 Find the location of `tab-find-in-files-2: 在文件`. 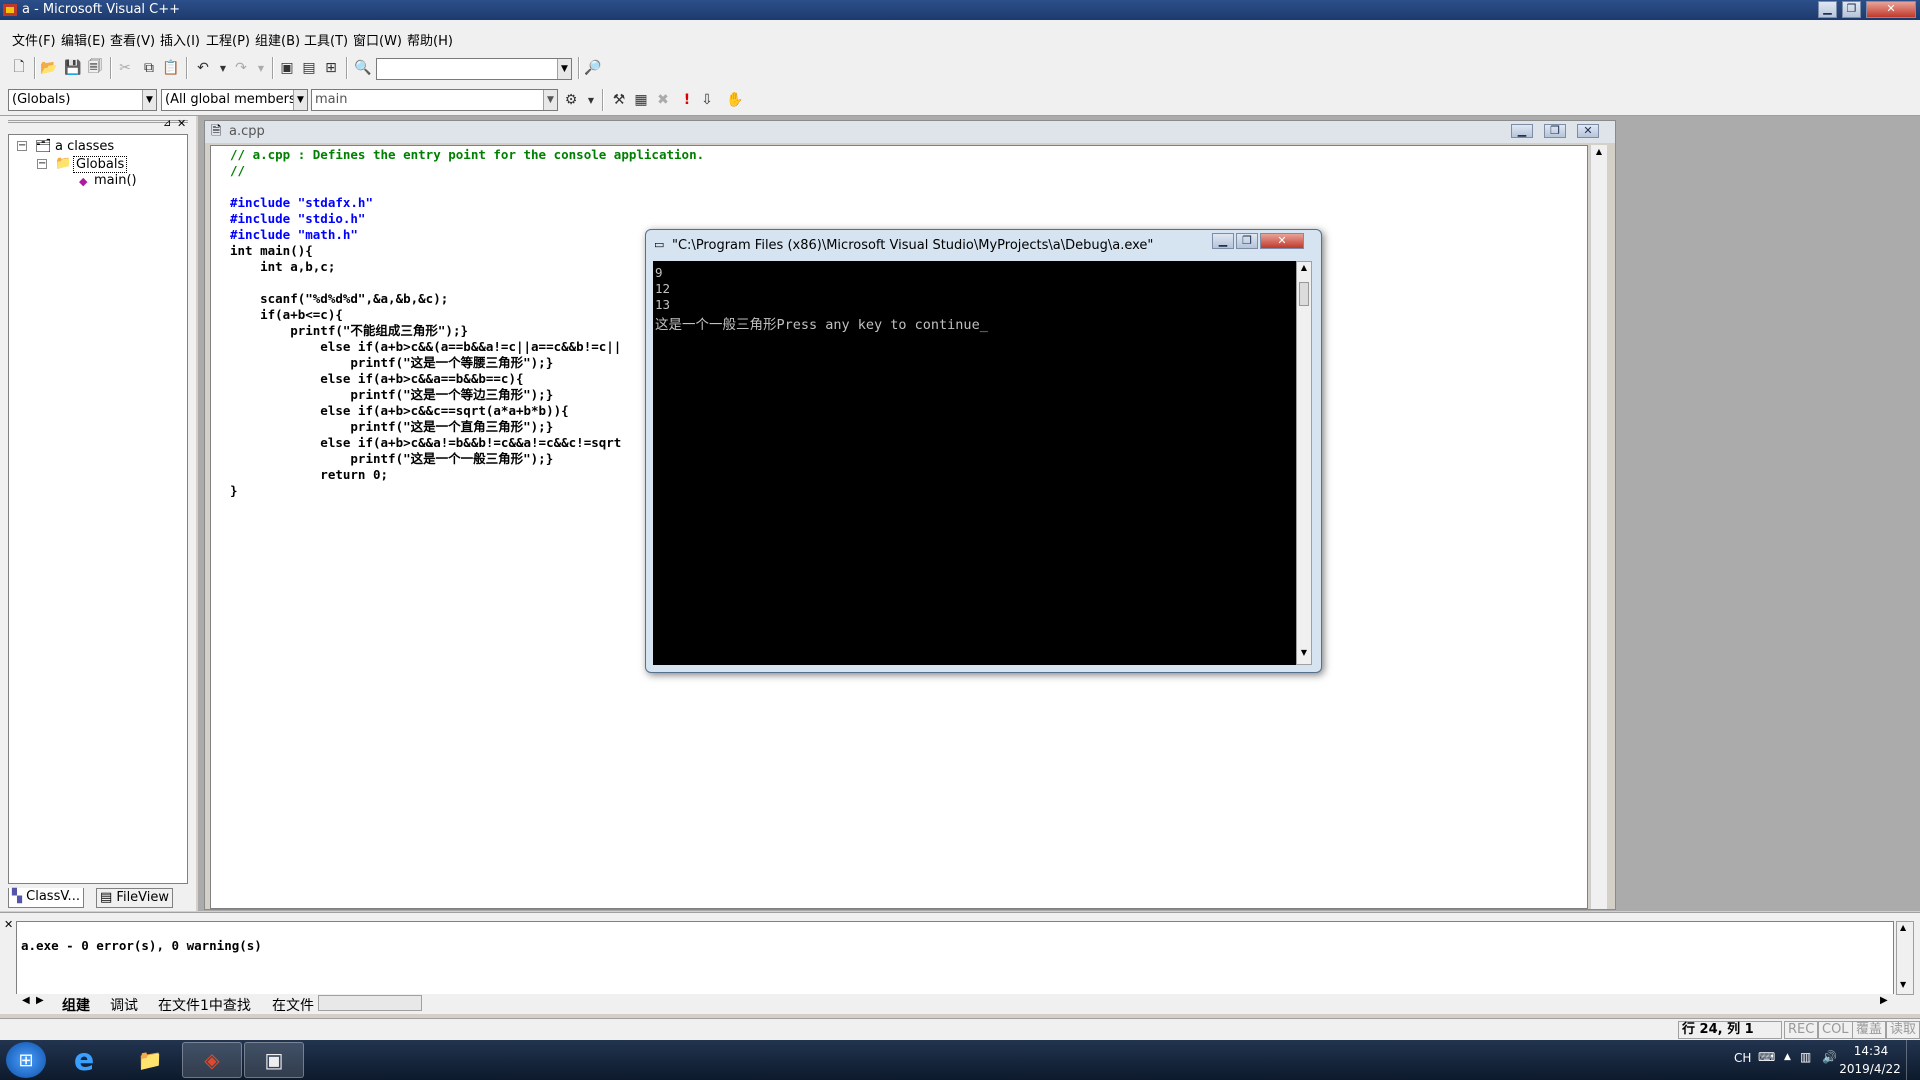

tab-find-in-files-2: 在文件 is located at coordinates (293, 1005).